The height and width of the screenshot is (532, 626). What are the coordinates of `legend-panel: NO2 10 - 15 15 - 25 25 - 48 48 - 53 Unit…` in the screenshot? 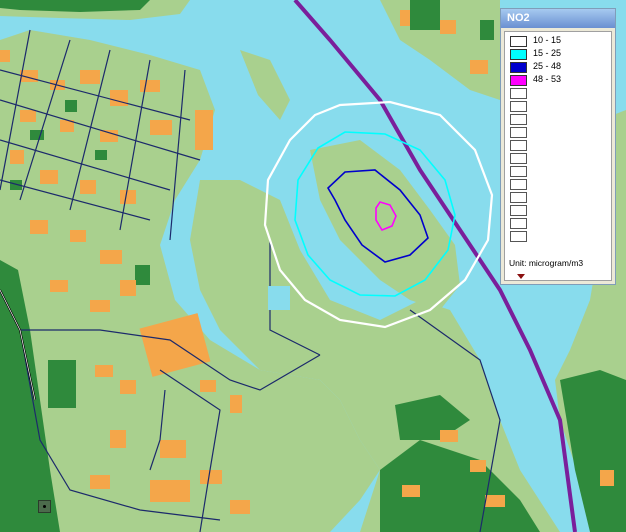 It's located at (558, 146).